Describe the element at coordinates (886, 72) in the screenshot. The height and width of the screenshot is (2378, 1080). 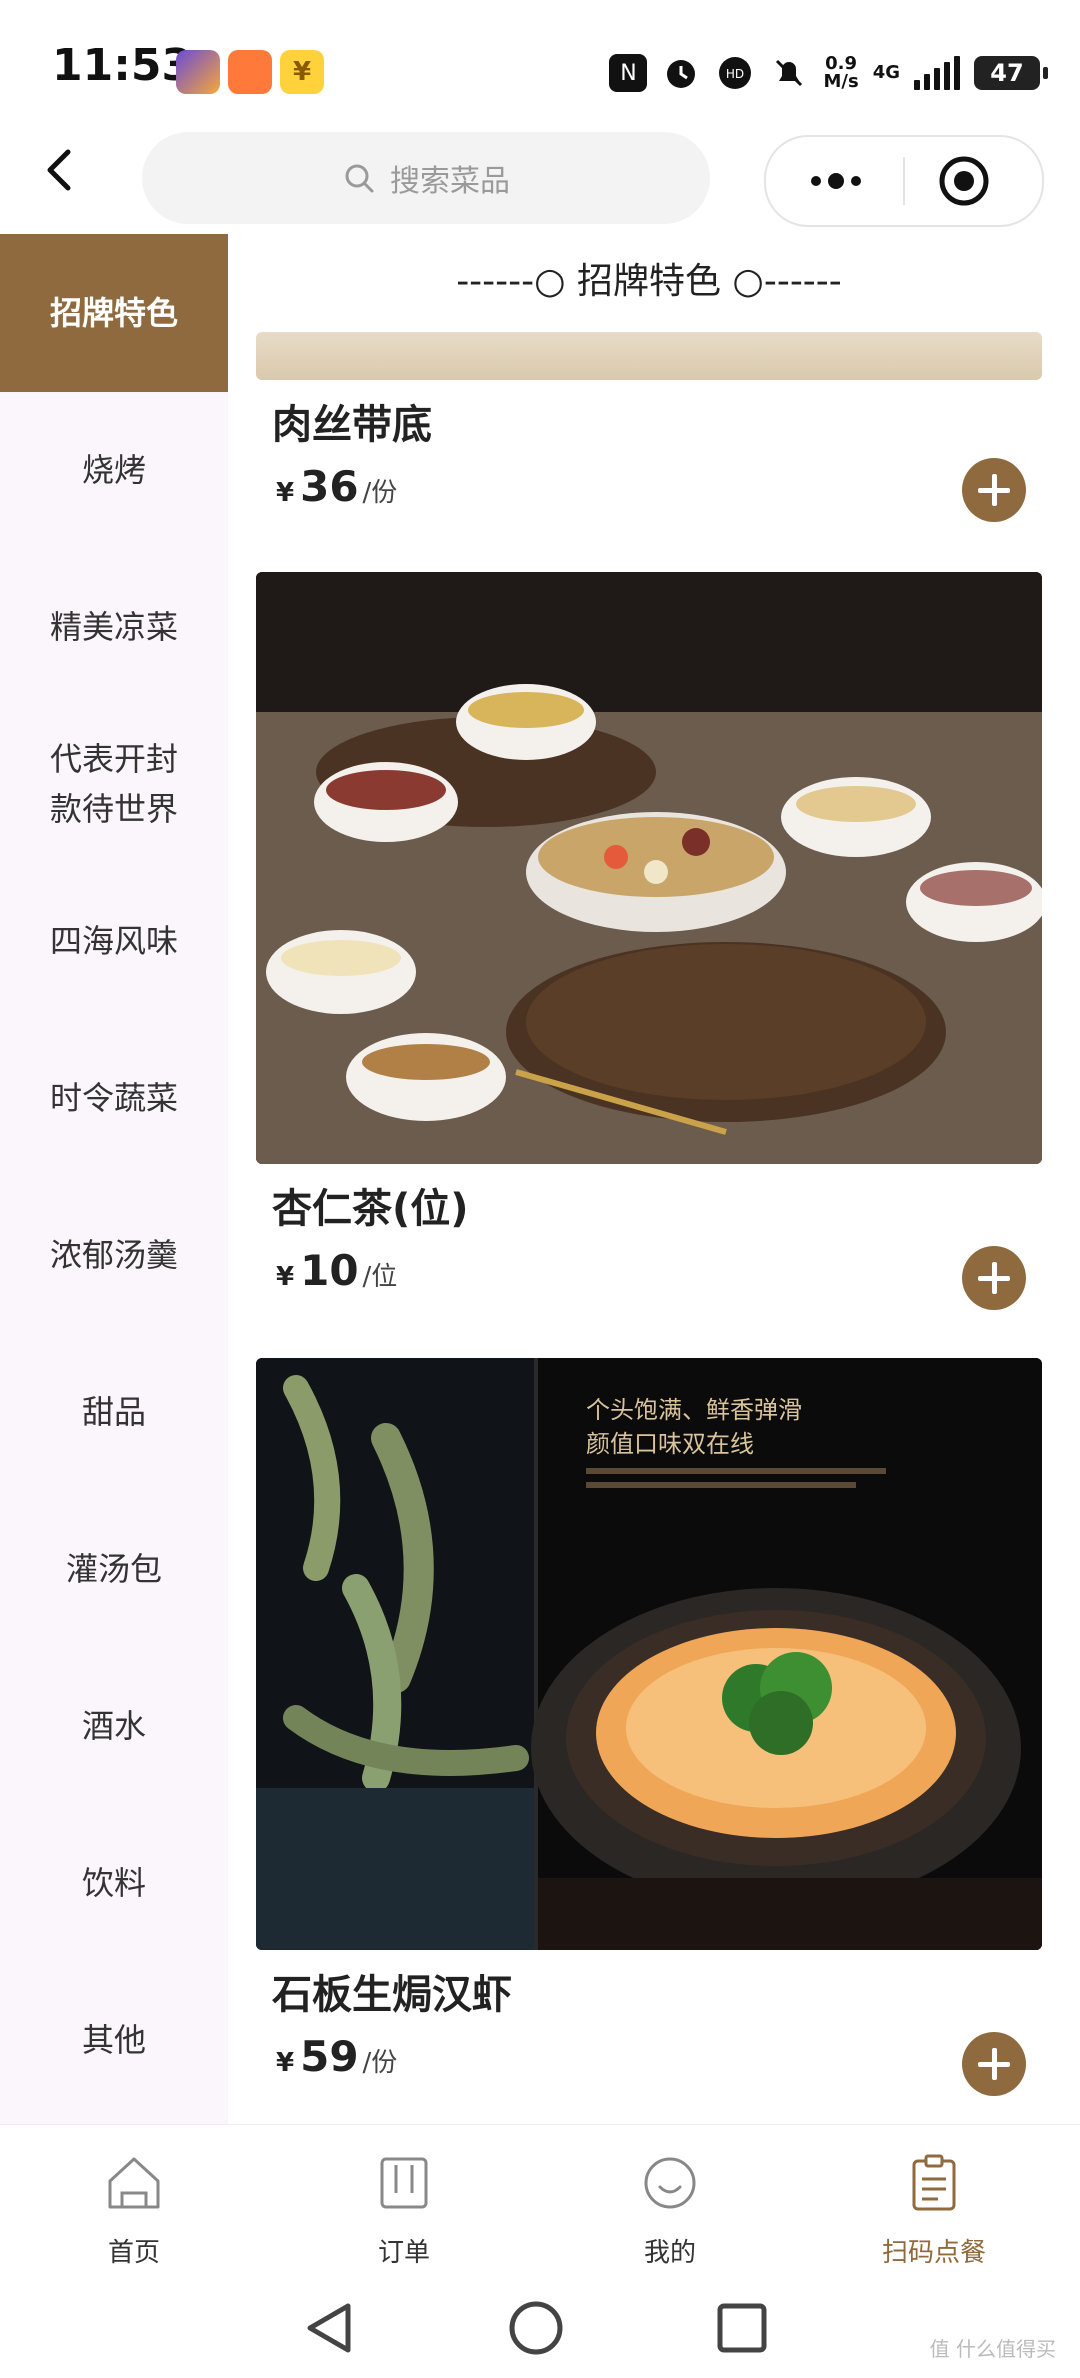
I see `network-type: 4G` at that location.